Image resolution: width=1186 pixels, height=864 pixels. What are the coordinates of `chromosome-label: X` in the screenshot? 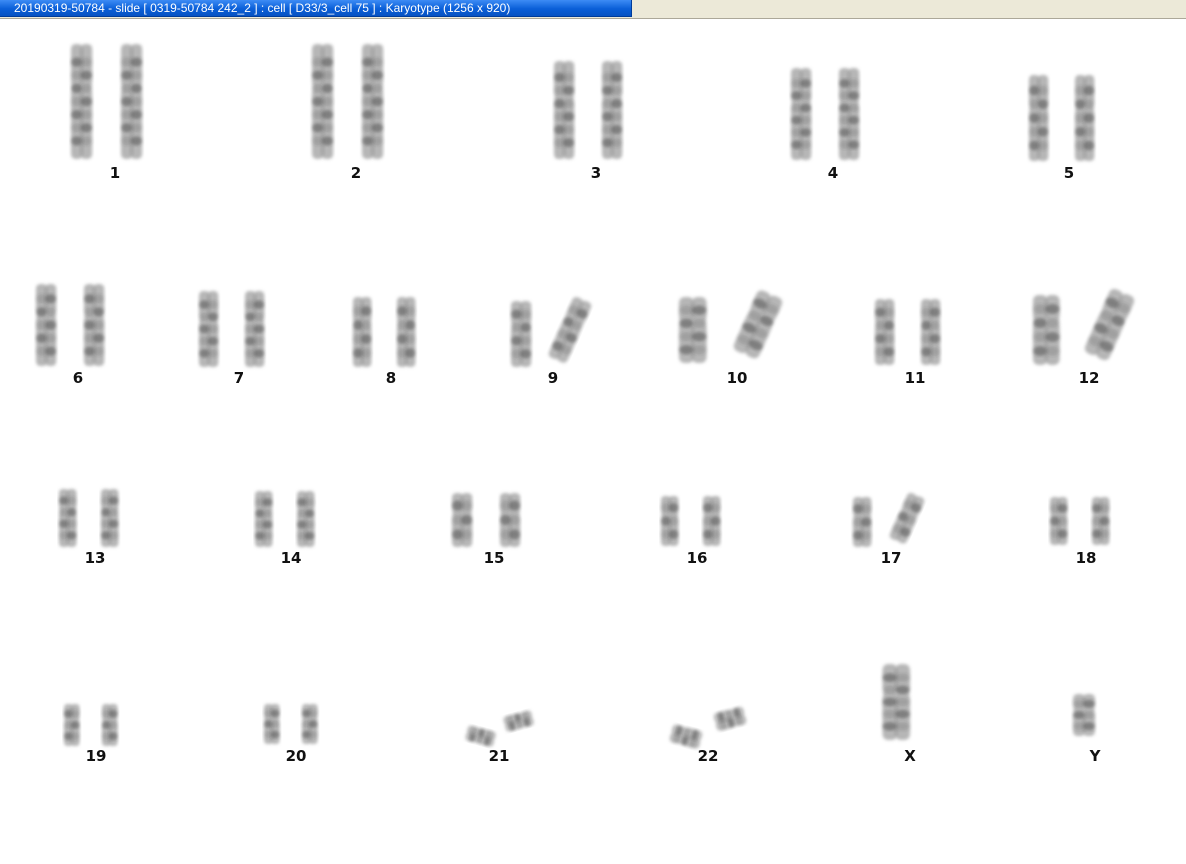 It's located at (910, 756).